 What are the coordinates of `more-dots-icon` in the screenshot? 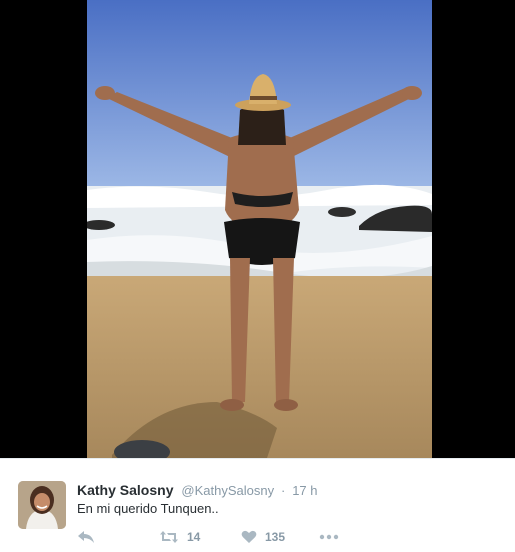 It's located at (329, 537).